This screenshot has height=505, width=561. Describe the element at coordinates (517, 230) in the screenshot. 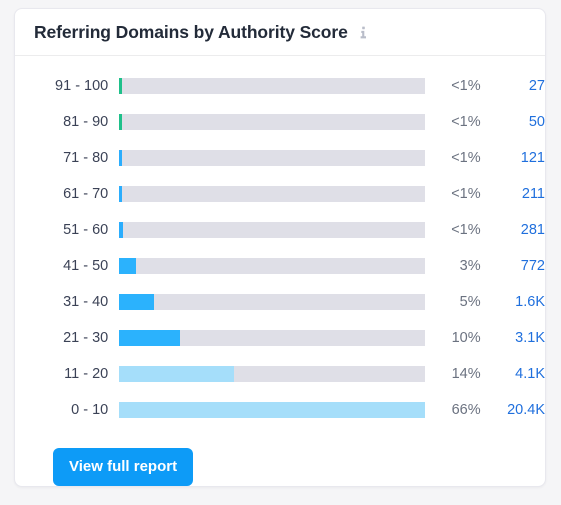

I see `domain-count-link: 281` at that location.